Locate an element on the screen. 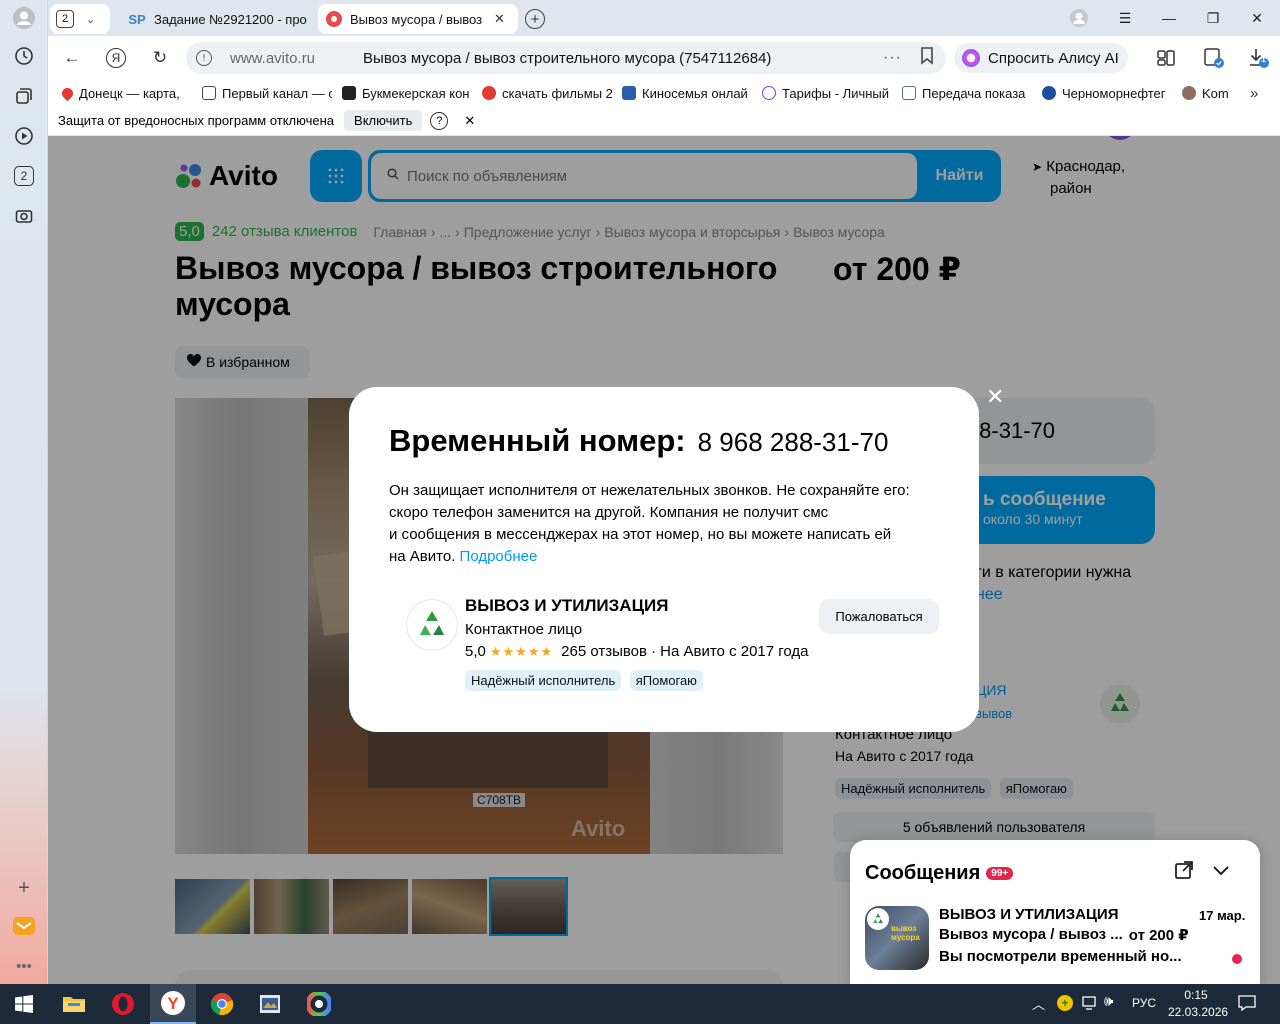  collapse-chevron-icon is located at coordinates (1221, 873).